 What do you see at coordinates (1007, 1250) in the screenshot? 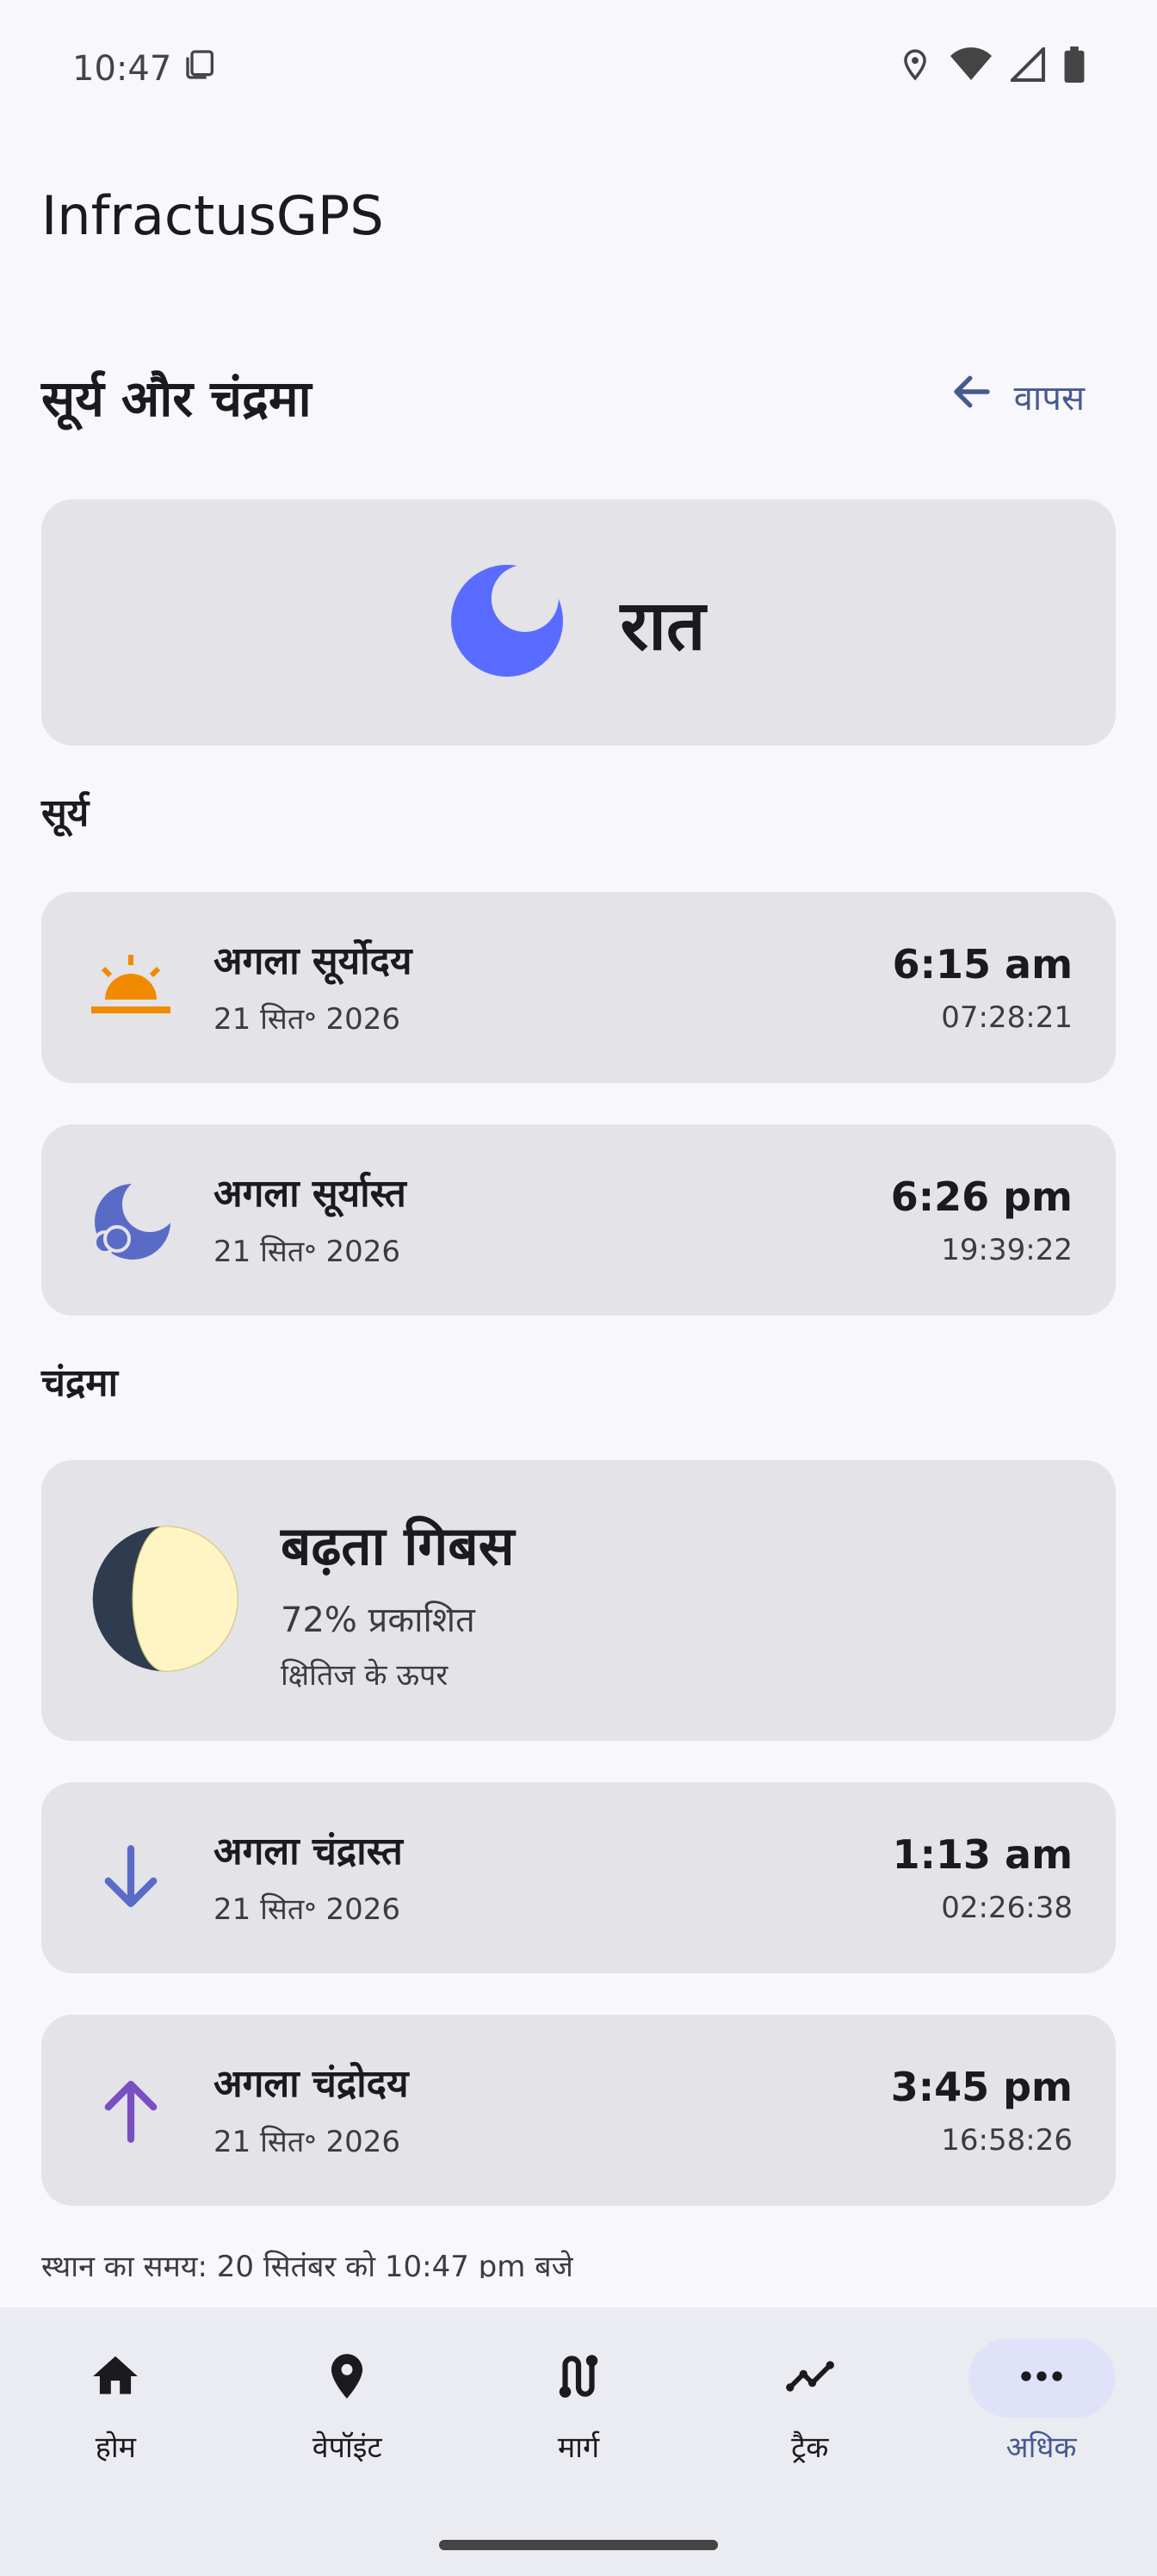
I see `sunset-time-24: 19:39:22` at bounding box center [1007, 1250].